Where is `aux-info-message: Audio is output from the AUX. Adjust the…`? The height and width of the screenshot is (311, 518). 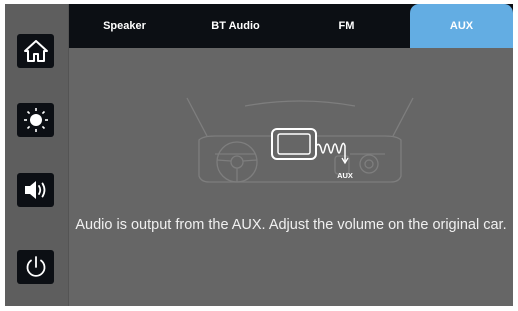
aux-info-message: Audio is output from the AUX. Adjust the… is located at coordinates (291, 225).